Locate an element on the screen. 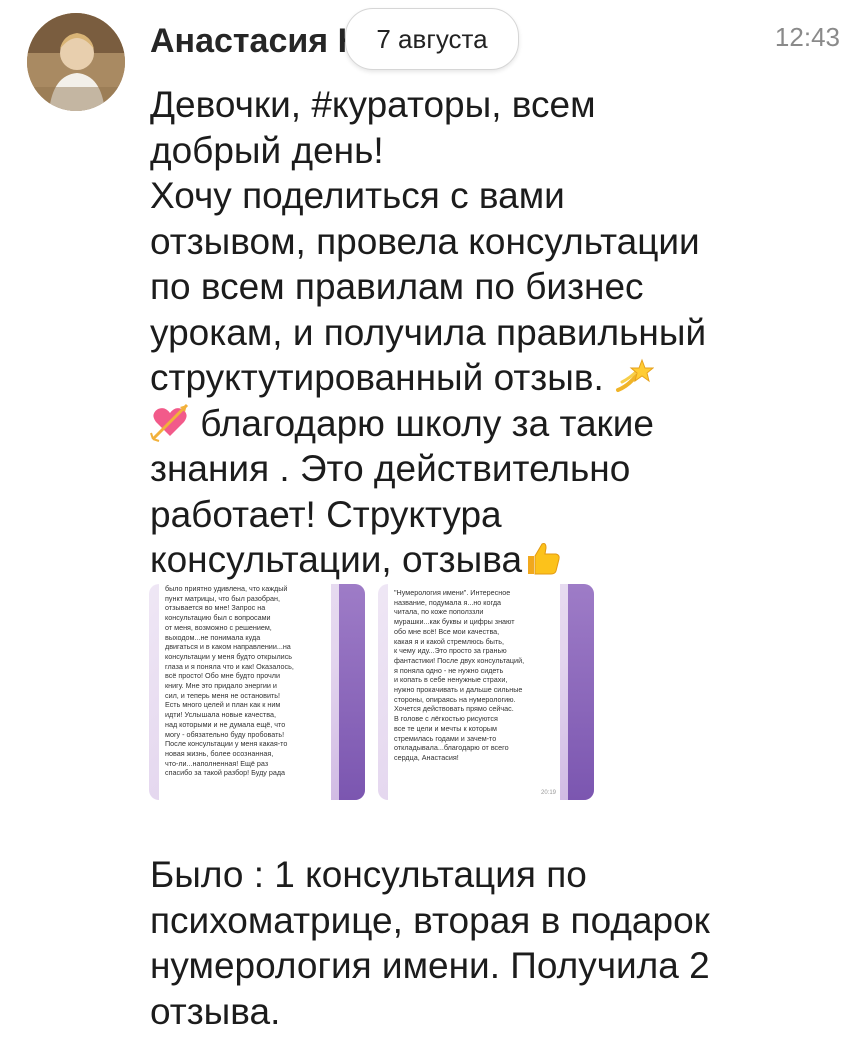  user-avatar is located at coordinates (76, 62).